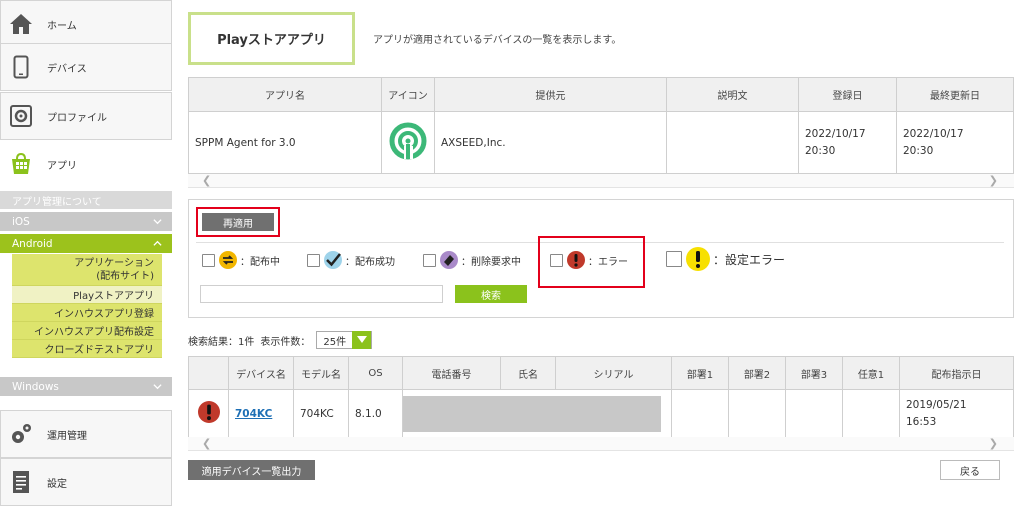 The image size is (1024, 523). What do you see at coordinates (333, 260) in the screenshot?
I see `check-icon` at bounding box center [333, 260].